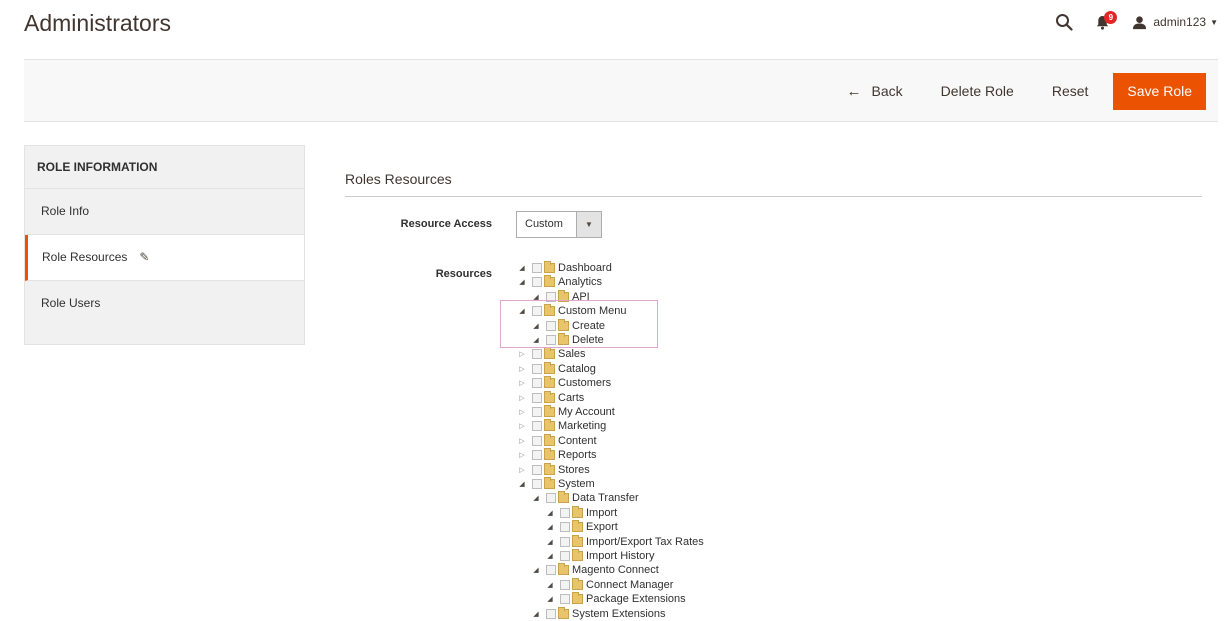 This screenshot has width=1232, height=621. I want to click on tree-node-label: My Account, so click(586, 412).